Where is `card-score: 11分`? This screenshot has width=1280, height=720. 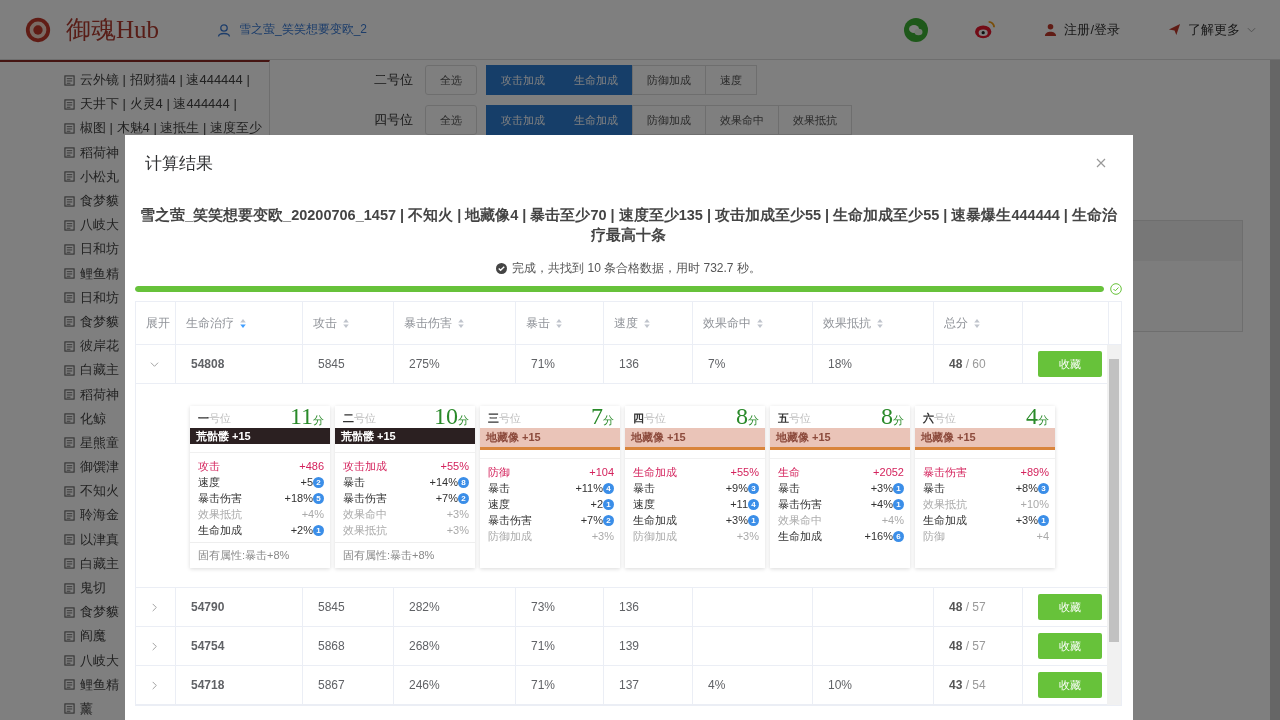
card-score: 11分 is located at coordinates (306, 416).